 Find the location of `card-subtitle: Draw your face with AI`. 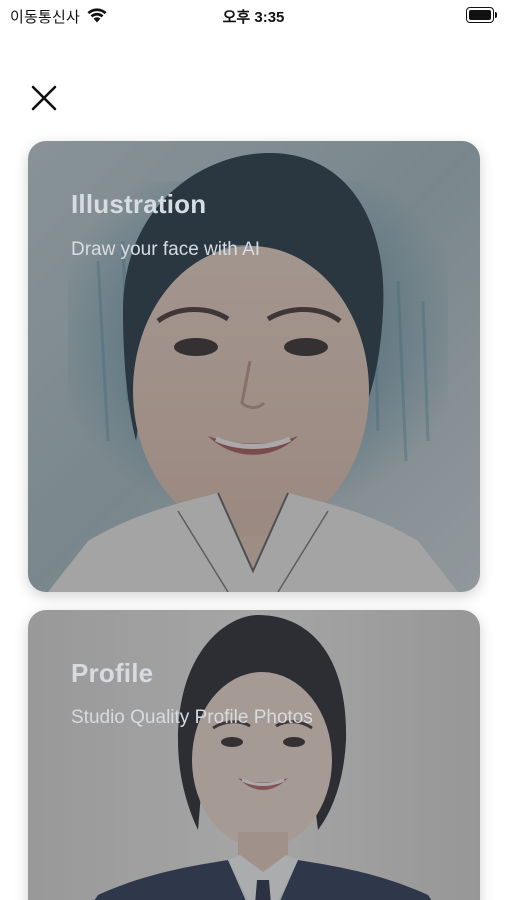

card-subtitle: Draw your face with AI is located at coordinates (166, 249).